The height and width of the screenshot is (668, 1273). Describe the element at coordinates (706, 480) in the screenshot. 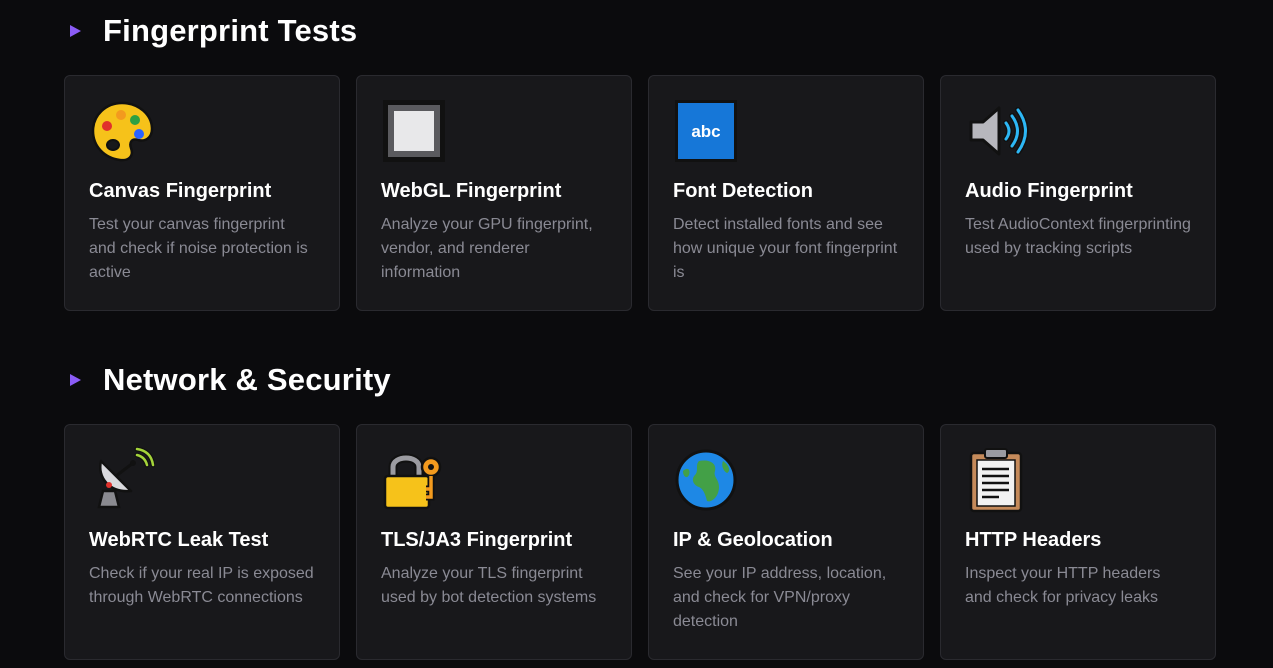

I see `globe-icon` at that location.